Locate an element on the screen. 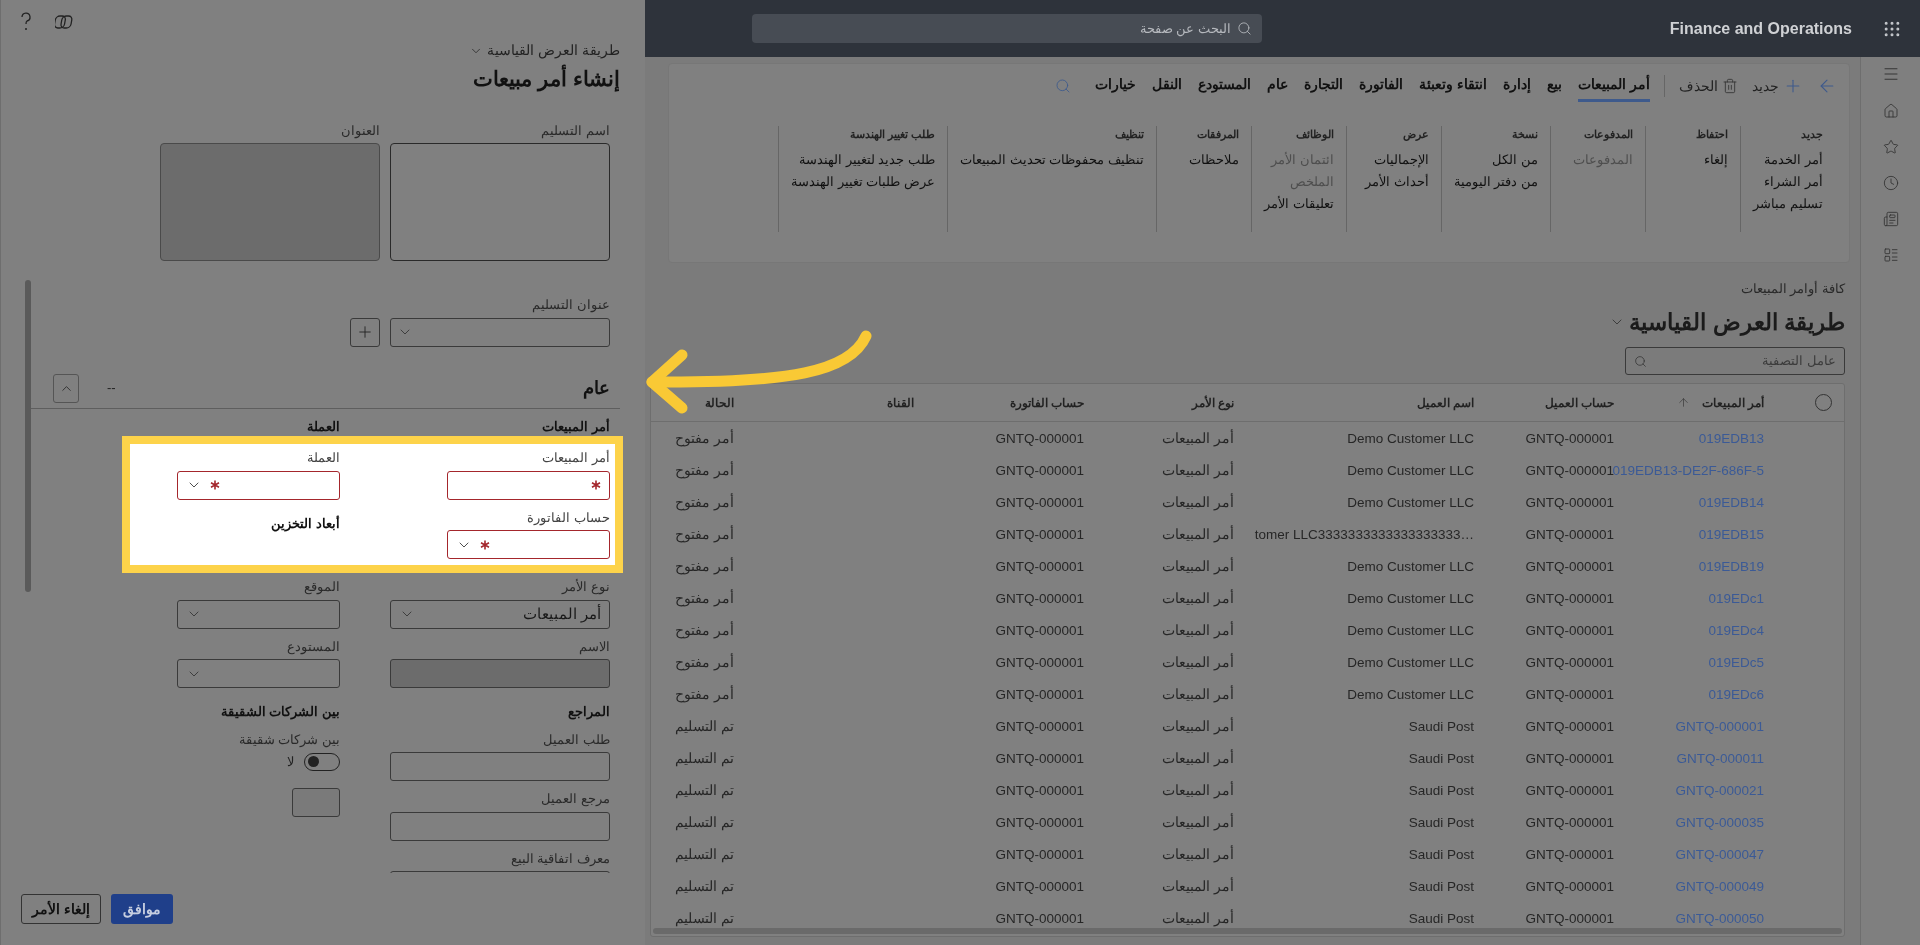 The image size is (1920, 945). column-header: حساب الفاتورة is located at coordinates (1046, 402).